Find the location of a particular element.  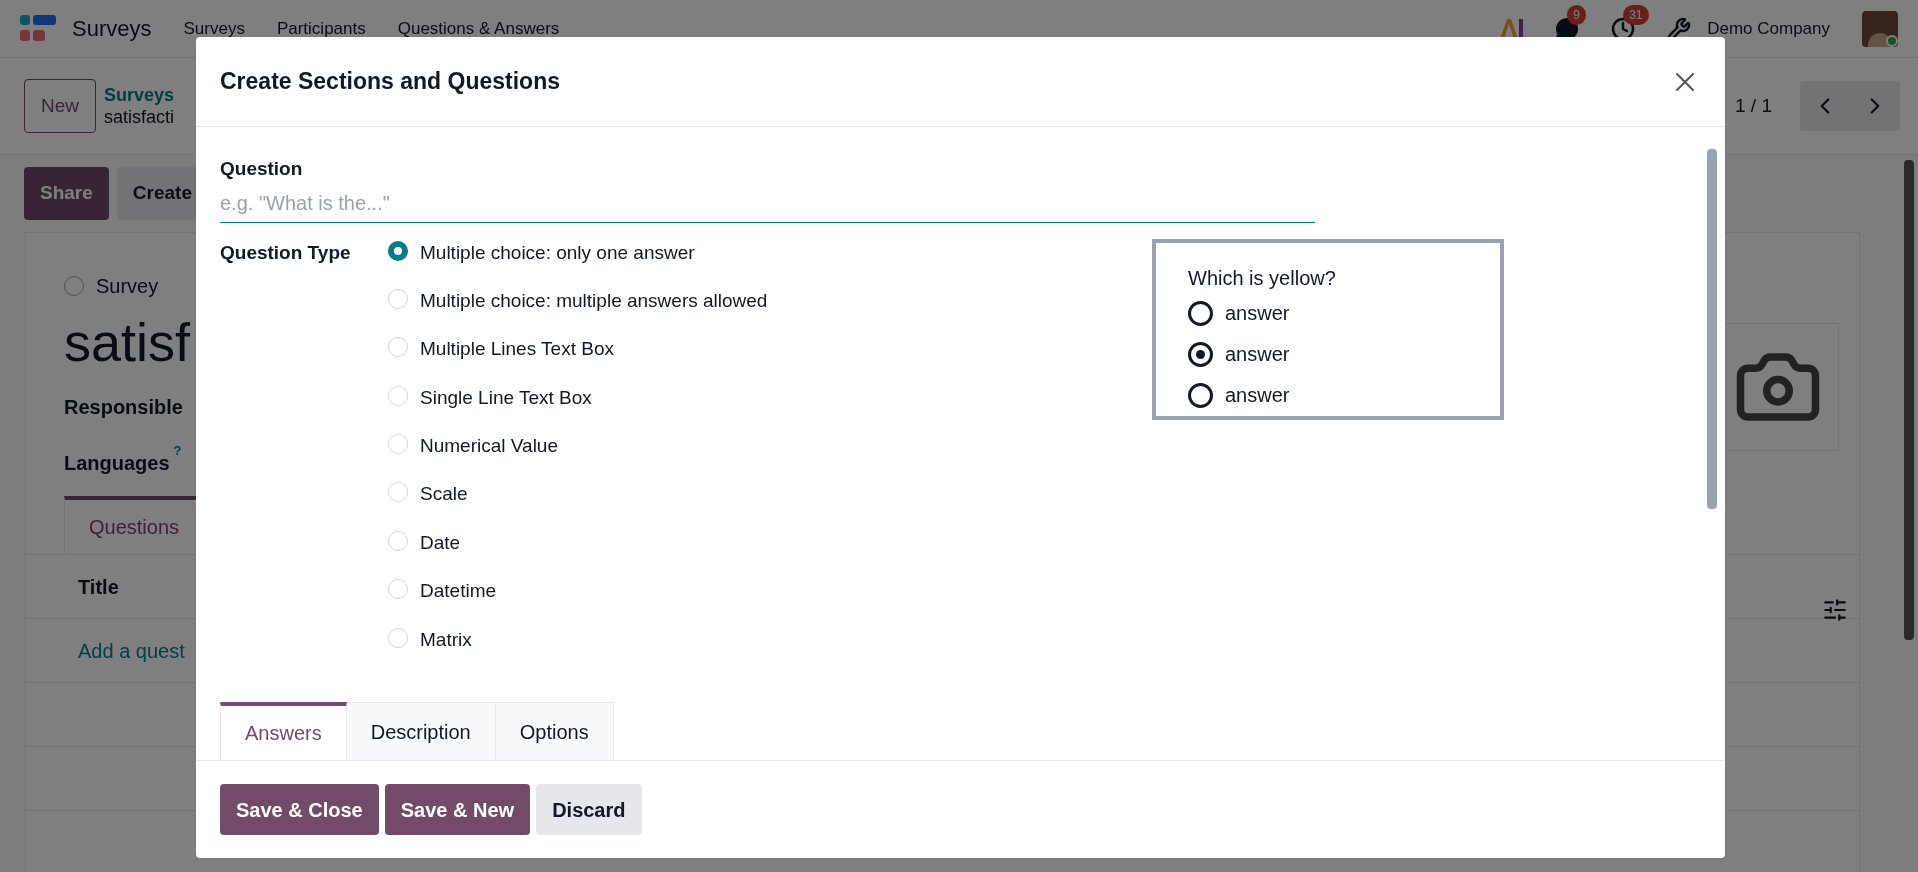

tab: Options is located at coordinates (554, 731).